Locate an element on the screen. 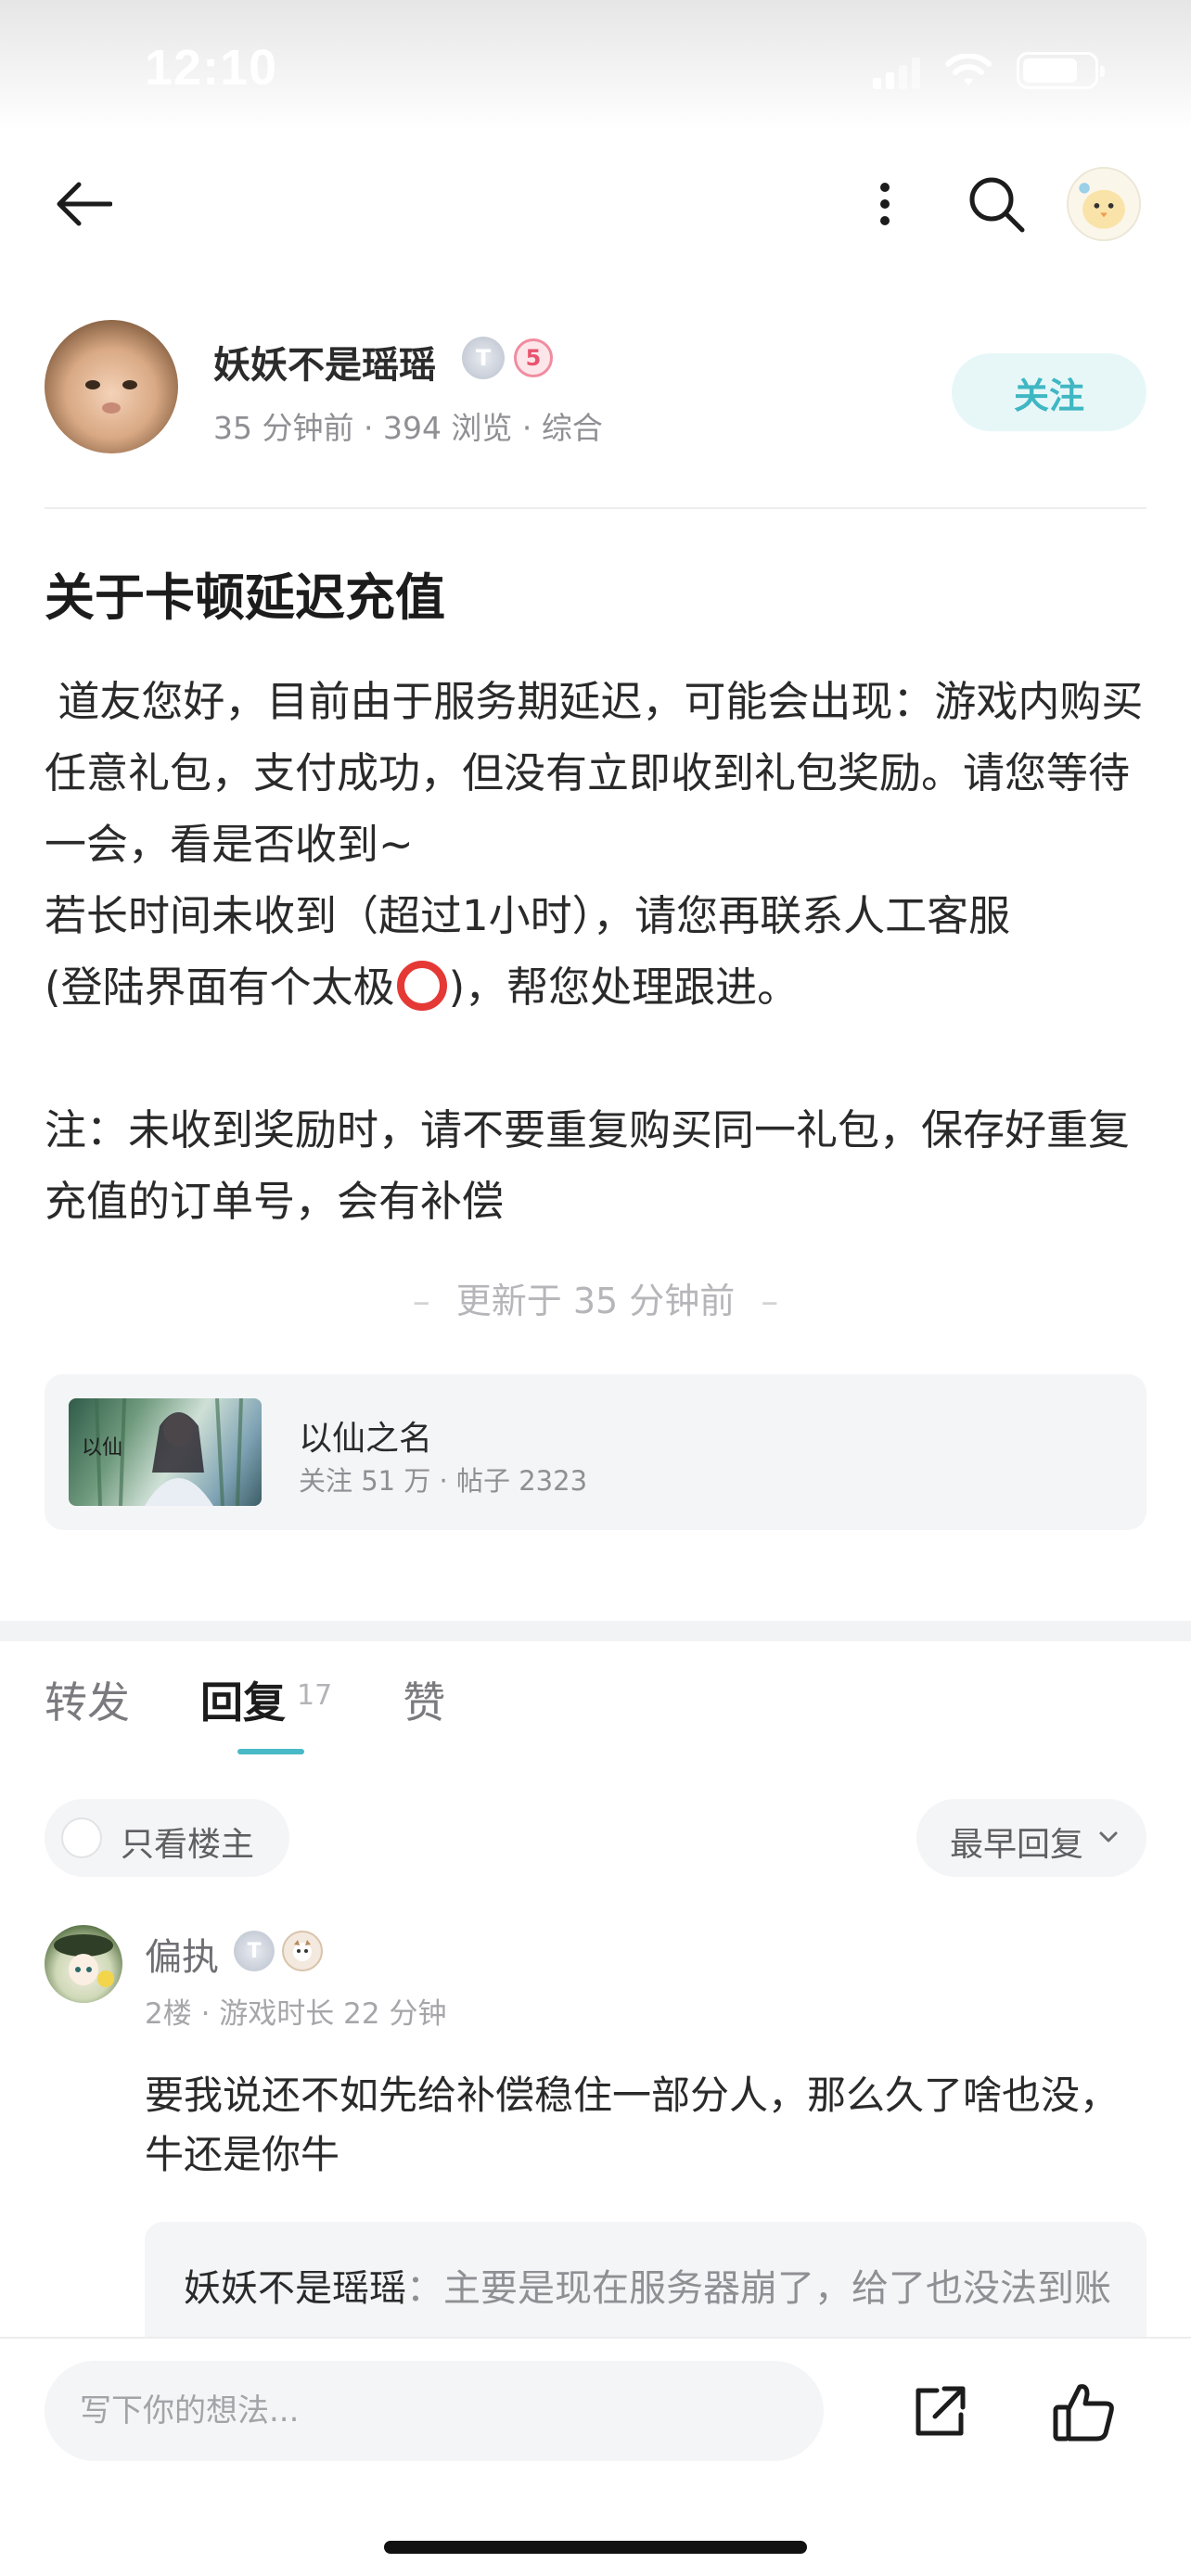 The height and width of the screenshot is (2576, 1191). back-button is located at coordinates (83, 204).